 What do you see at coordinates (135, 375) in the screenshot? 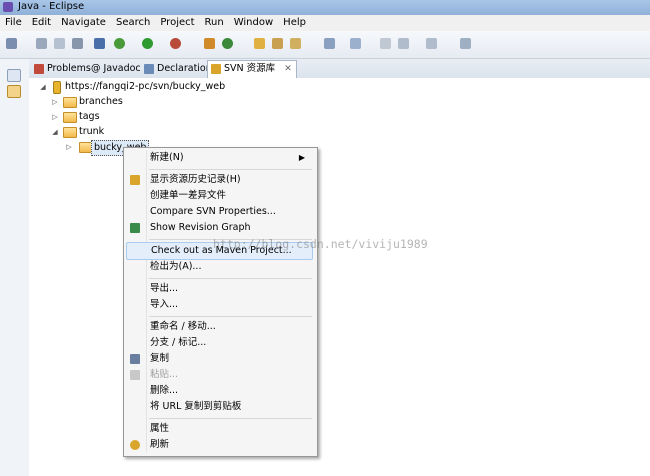
I see `paste-icon` at bounding box center [135, 375].